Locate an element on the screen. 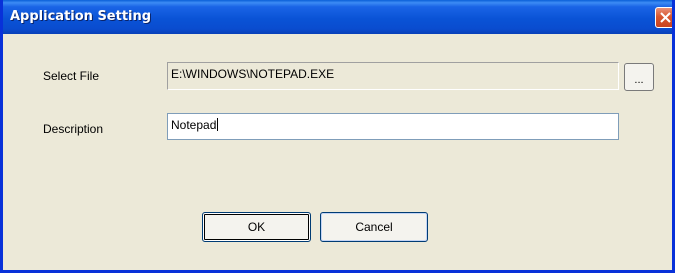  window-title: Application Setting is located at coordinates (81, 16).